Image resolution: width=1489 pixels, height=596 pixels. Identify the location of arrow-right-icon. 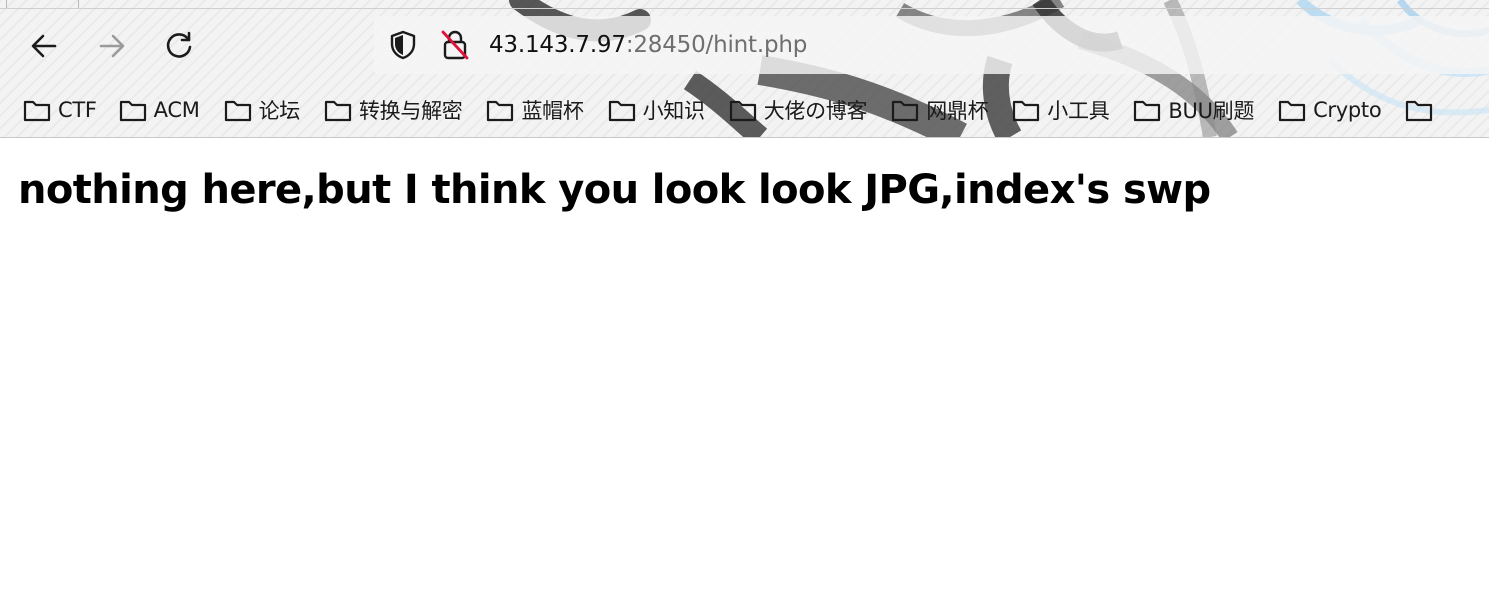
(112, 46).